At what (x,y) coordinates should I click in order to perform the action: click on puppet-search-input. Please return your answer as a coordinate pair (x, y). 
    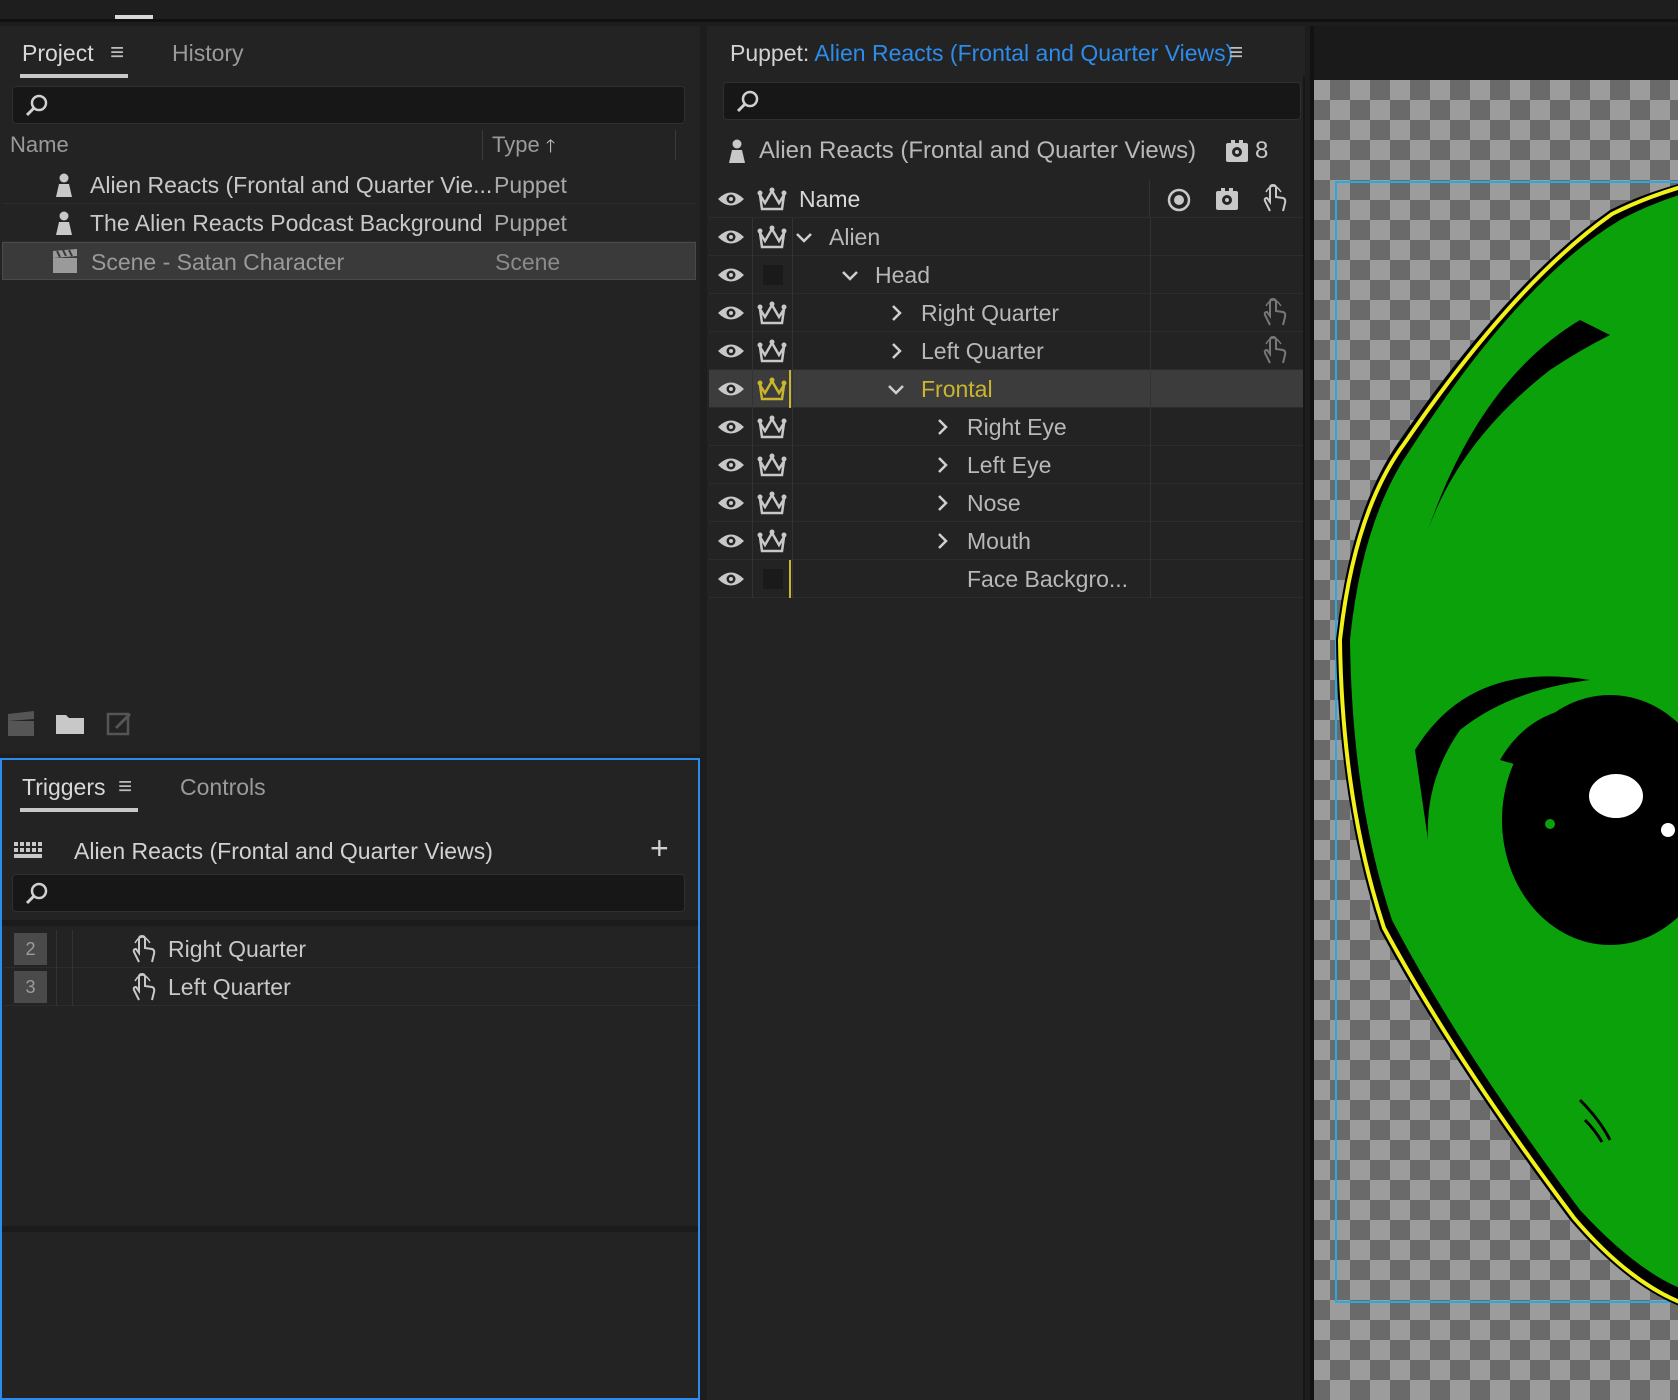
    Looking at the image, I should click on (1002, 100).